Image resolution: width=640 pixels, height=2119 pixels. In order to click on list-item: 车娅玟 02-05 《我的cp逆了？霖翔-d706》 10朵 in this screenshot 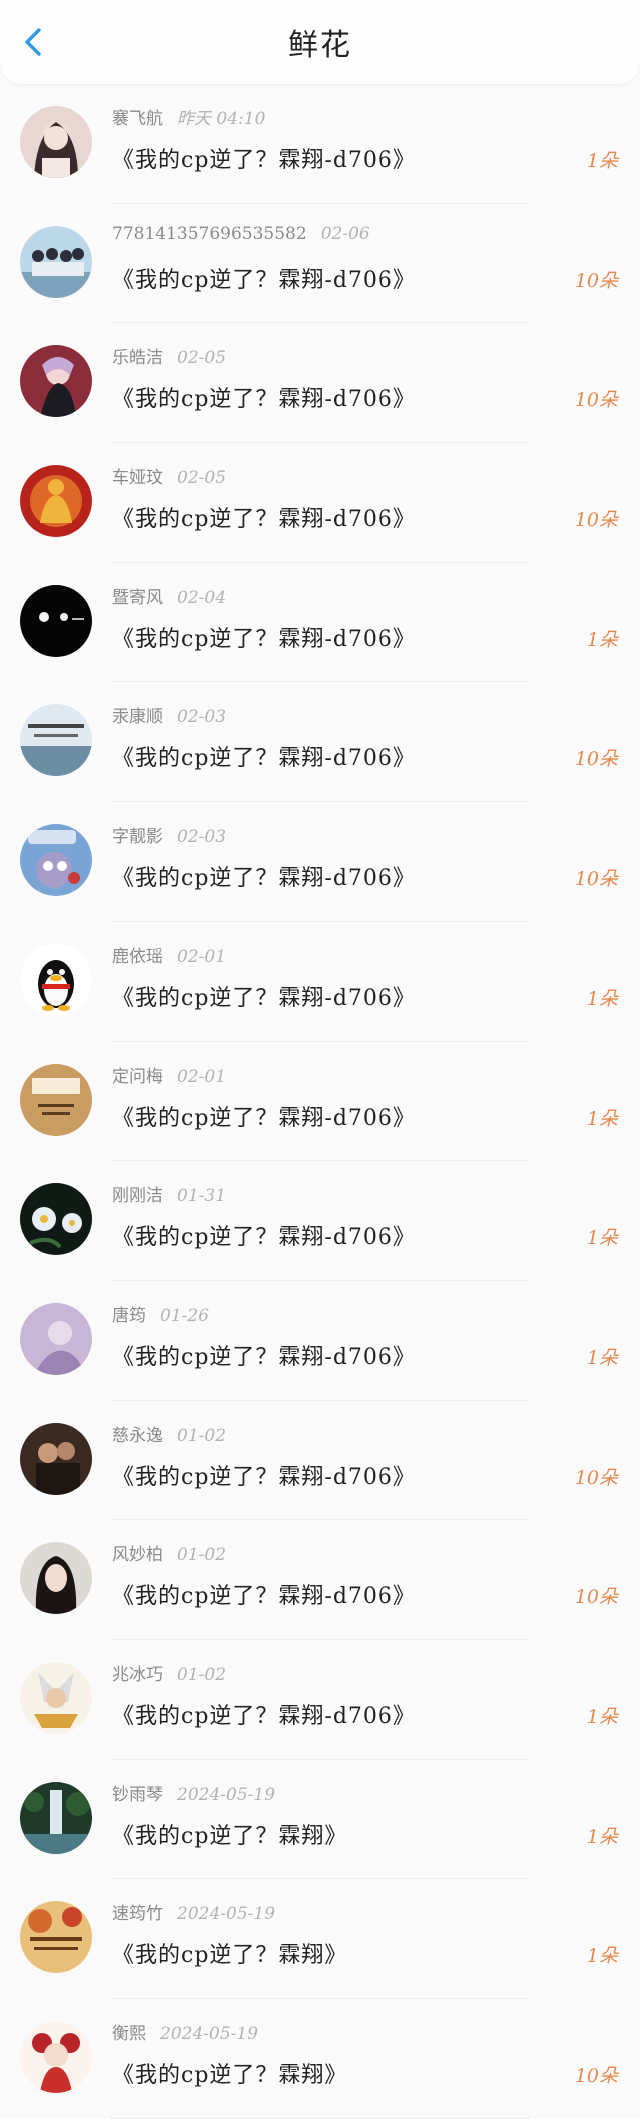, I will do `click(320, 503)`.